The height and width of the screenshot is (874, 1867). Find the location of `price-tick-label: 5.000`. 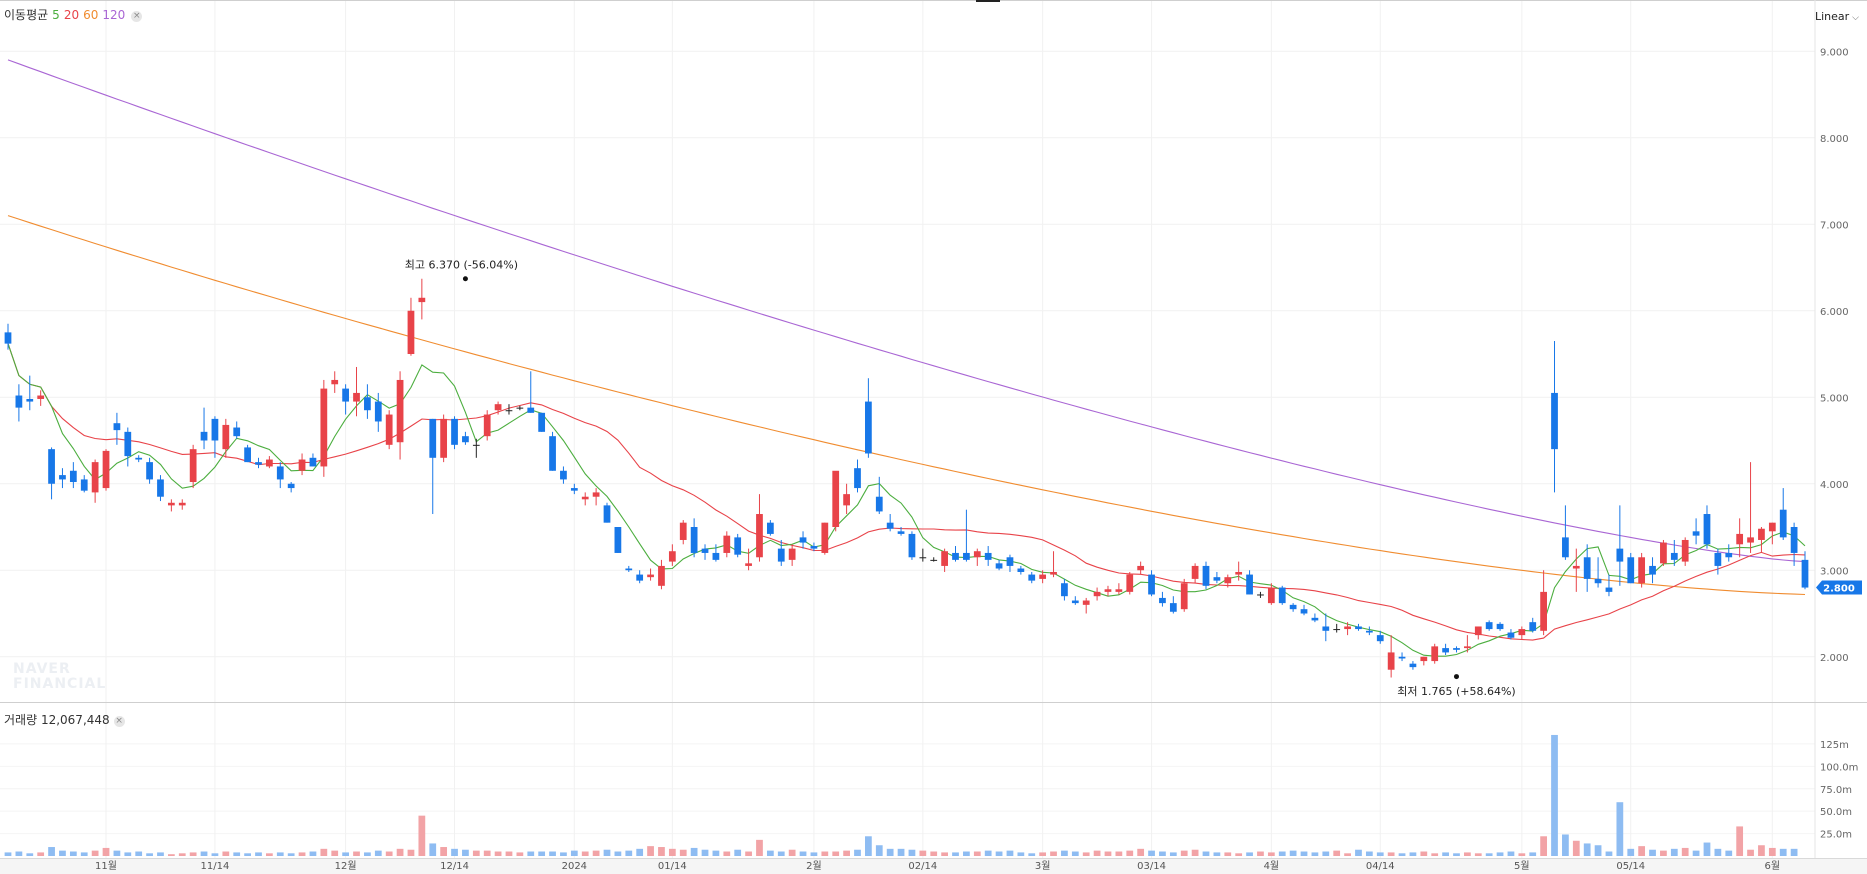

price-tick-label: 5.000 is located at coordinates (1834, 398).